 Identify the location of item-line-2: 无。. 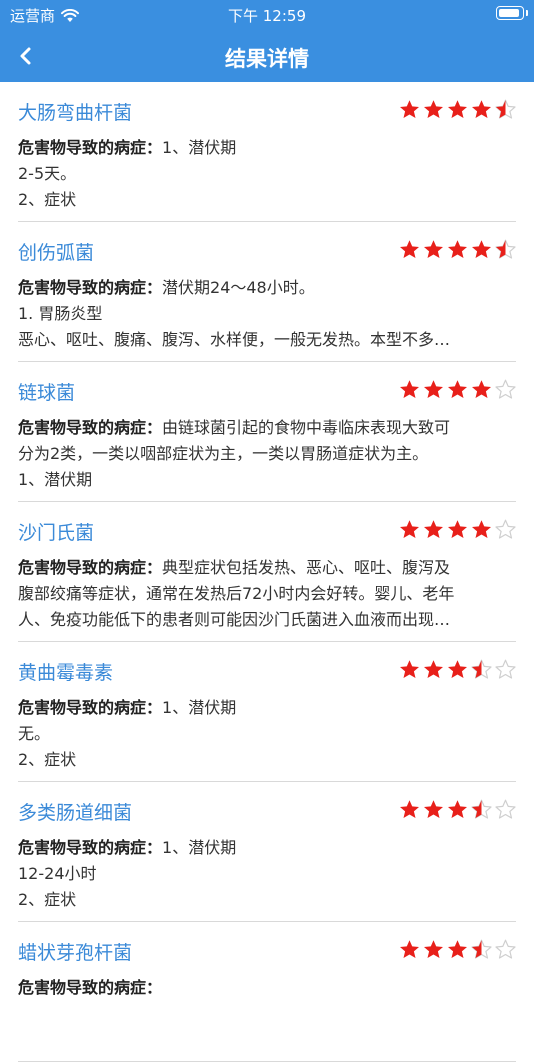
(34, 733).